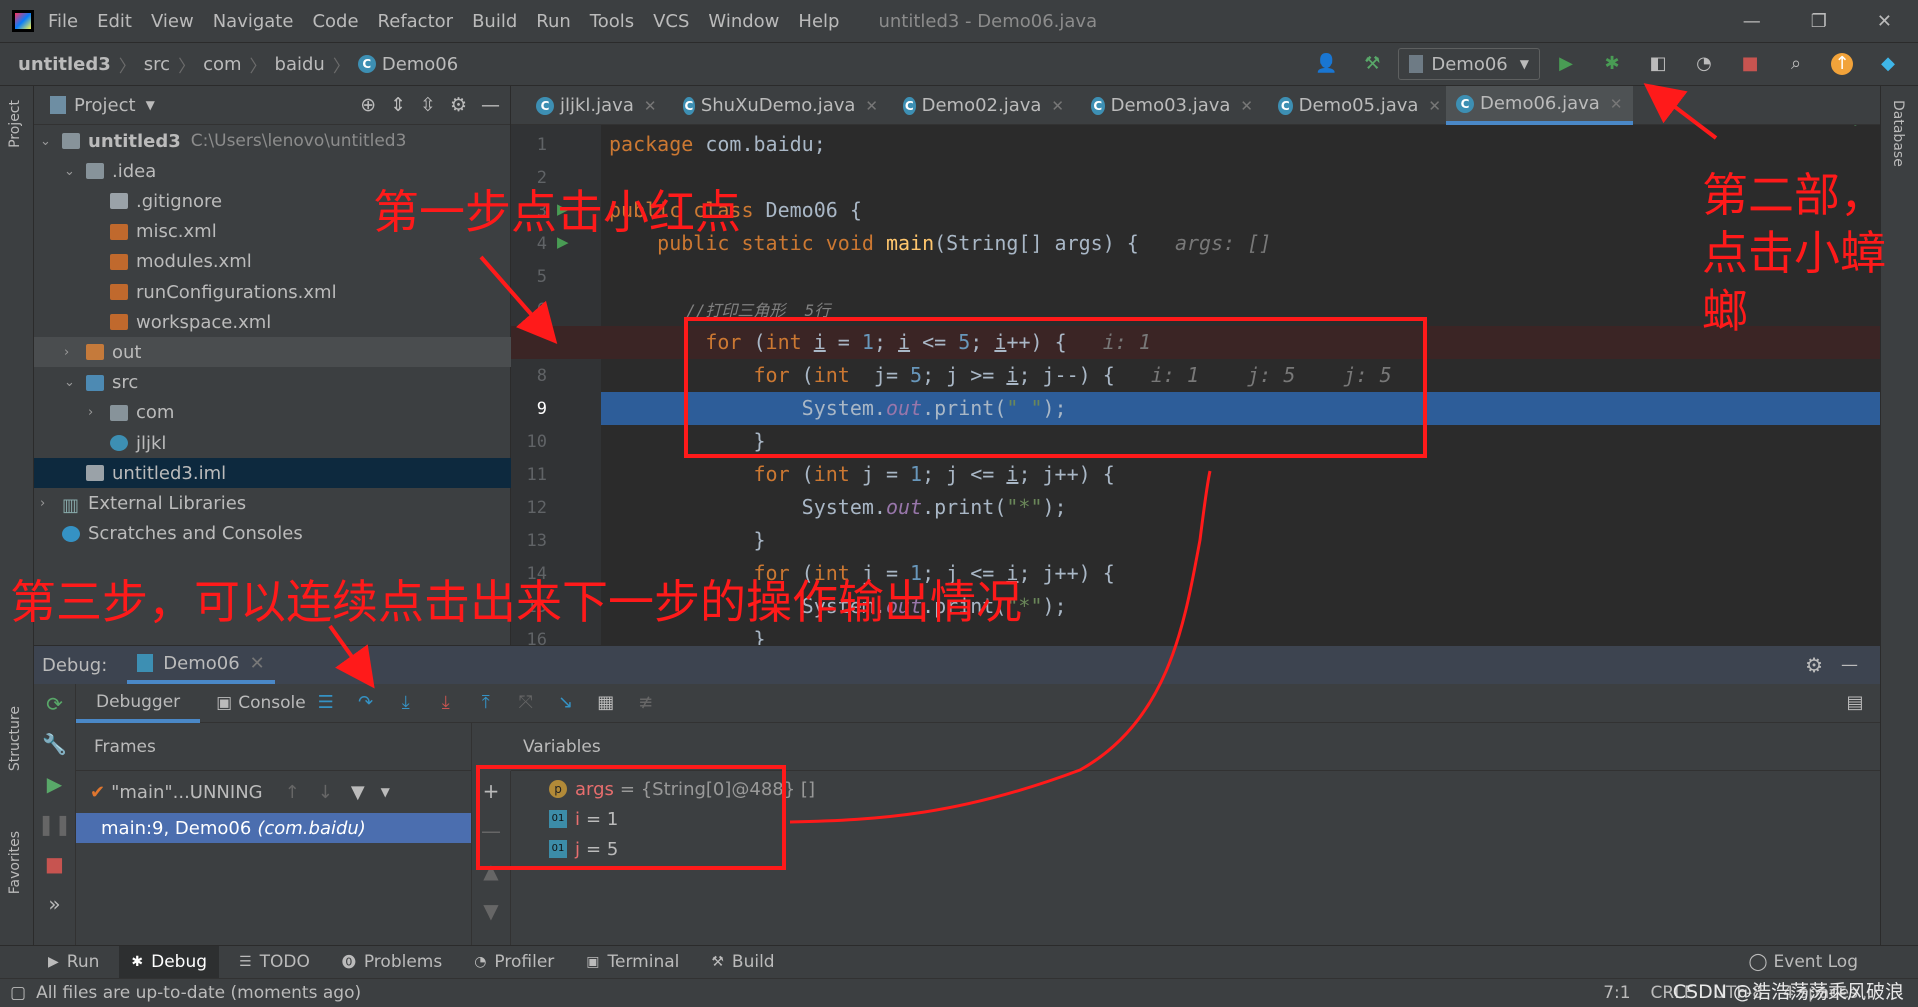 The height and width of the screenshot is (1007, 1918). I want to click on code-line: for (int i = 1; i <= 5; i++) { i: 1, so click(1240, 342).